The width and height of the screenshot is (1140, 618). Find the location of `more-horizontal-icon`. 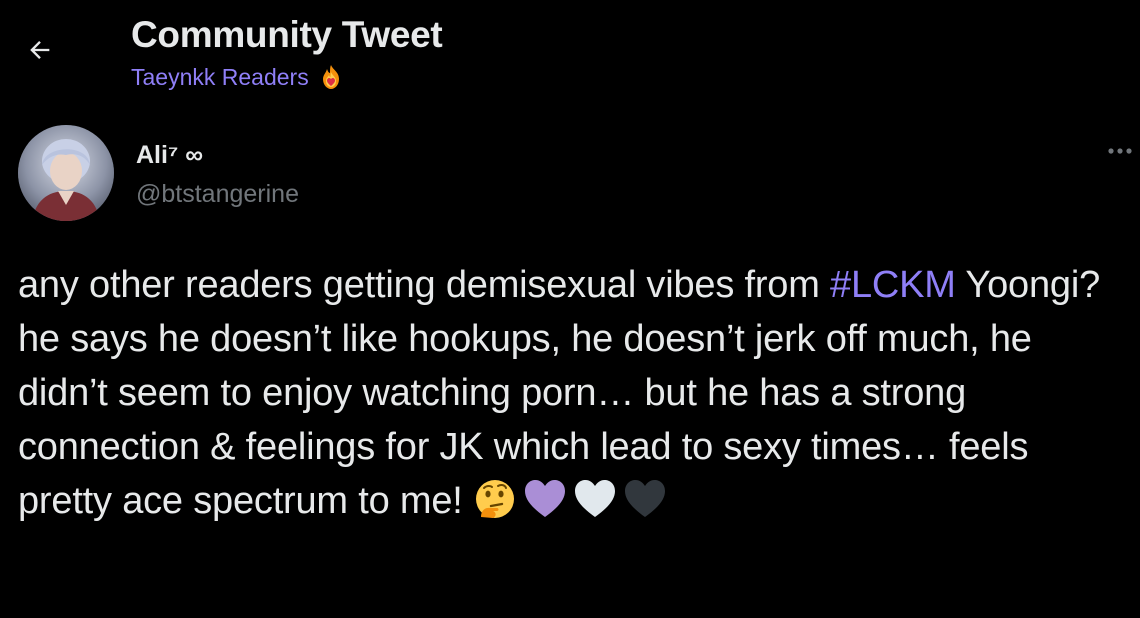

more-horizontal-icon is located at coordinates (1120, 151).